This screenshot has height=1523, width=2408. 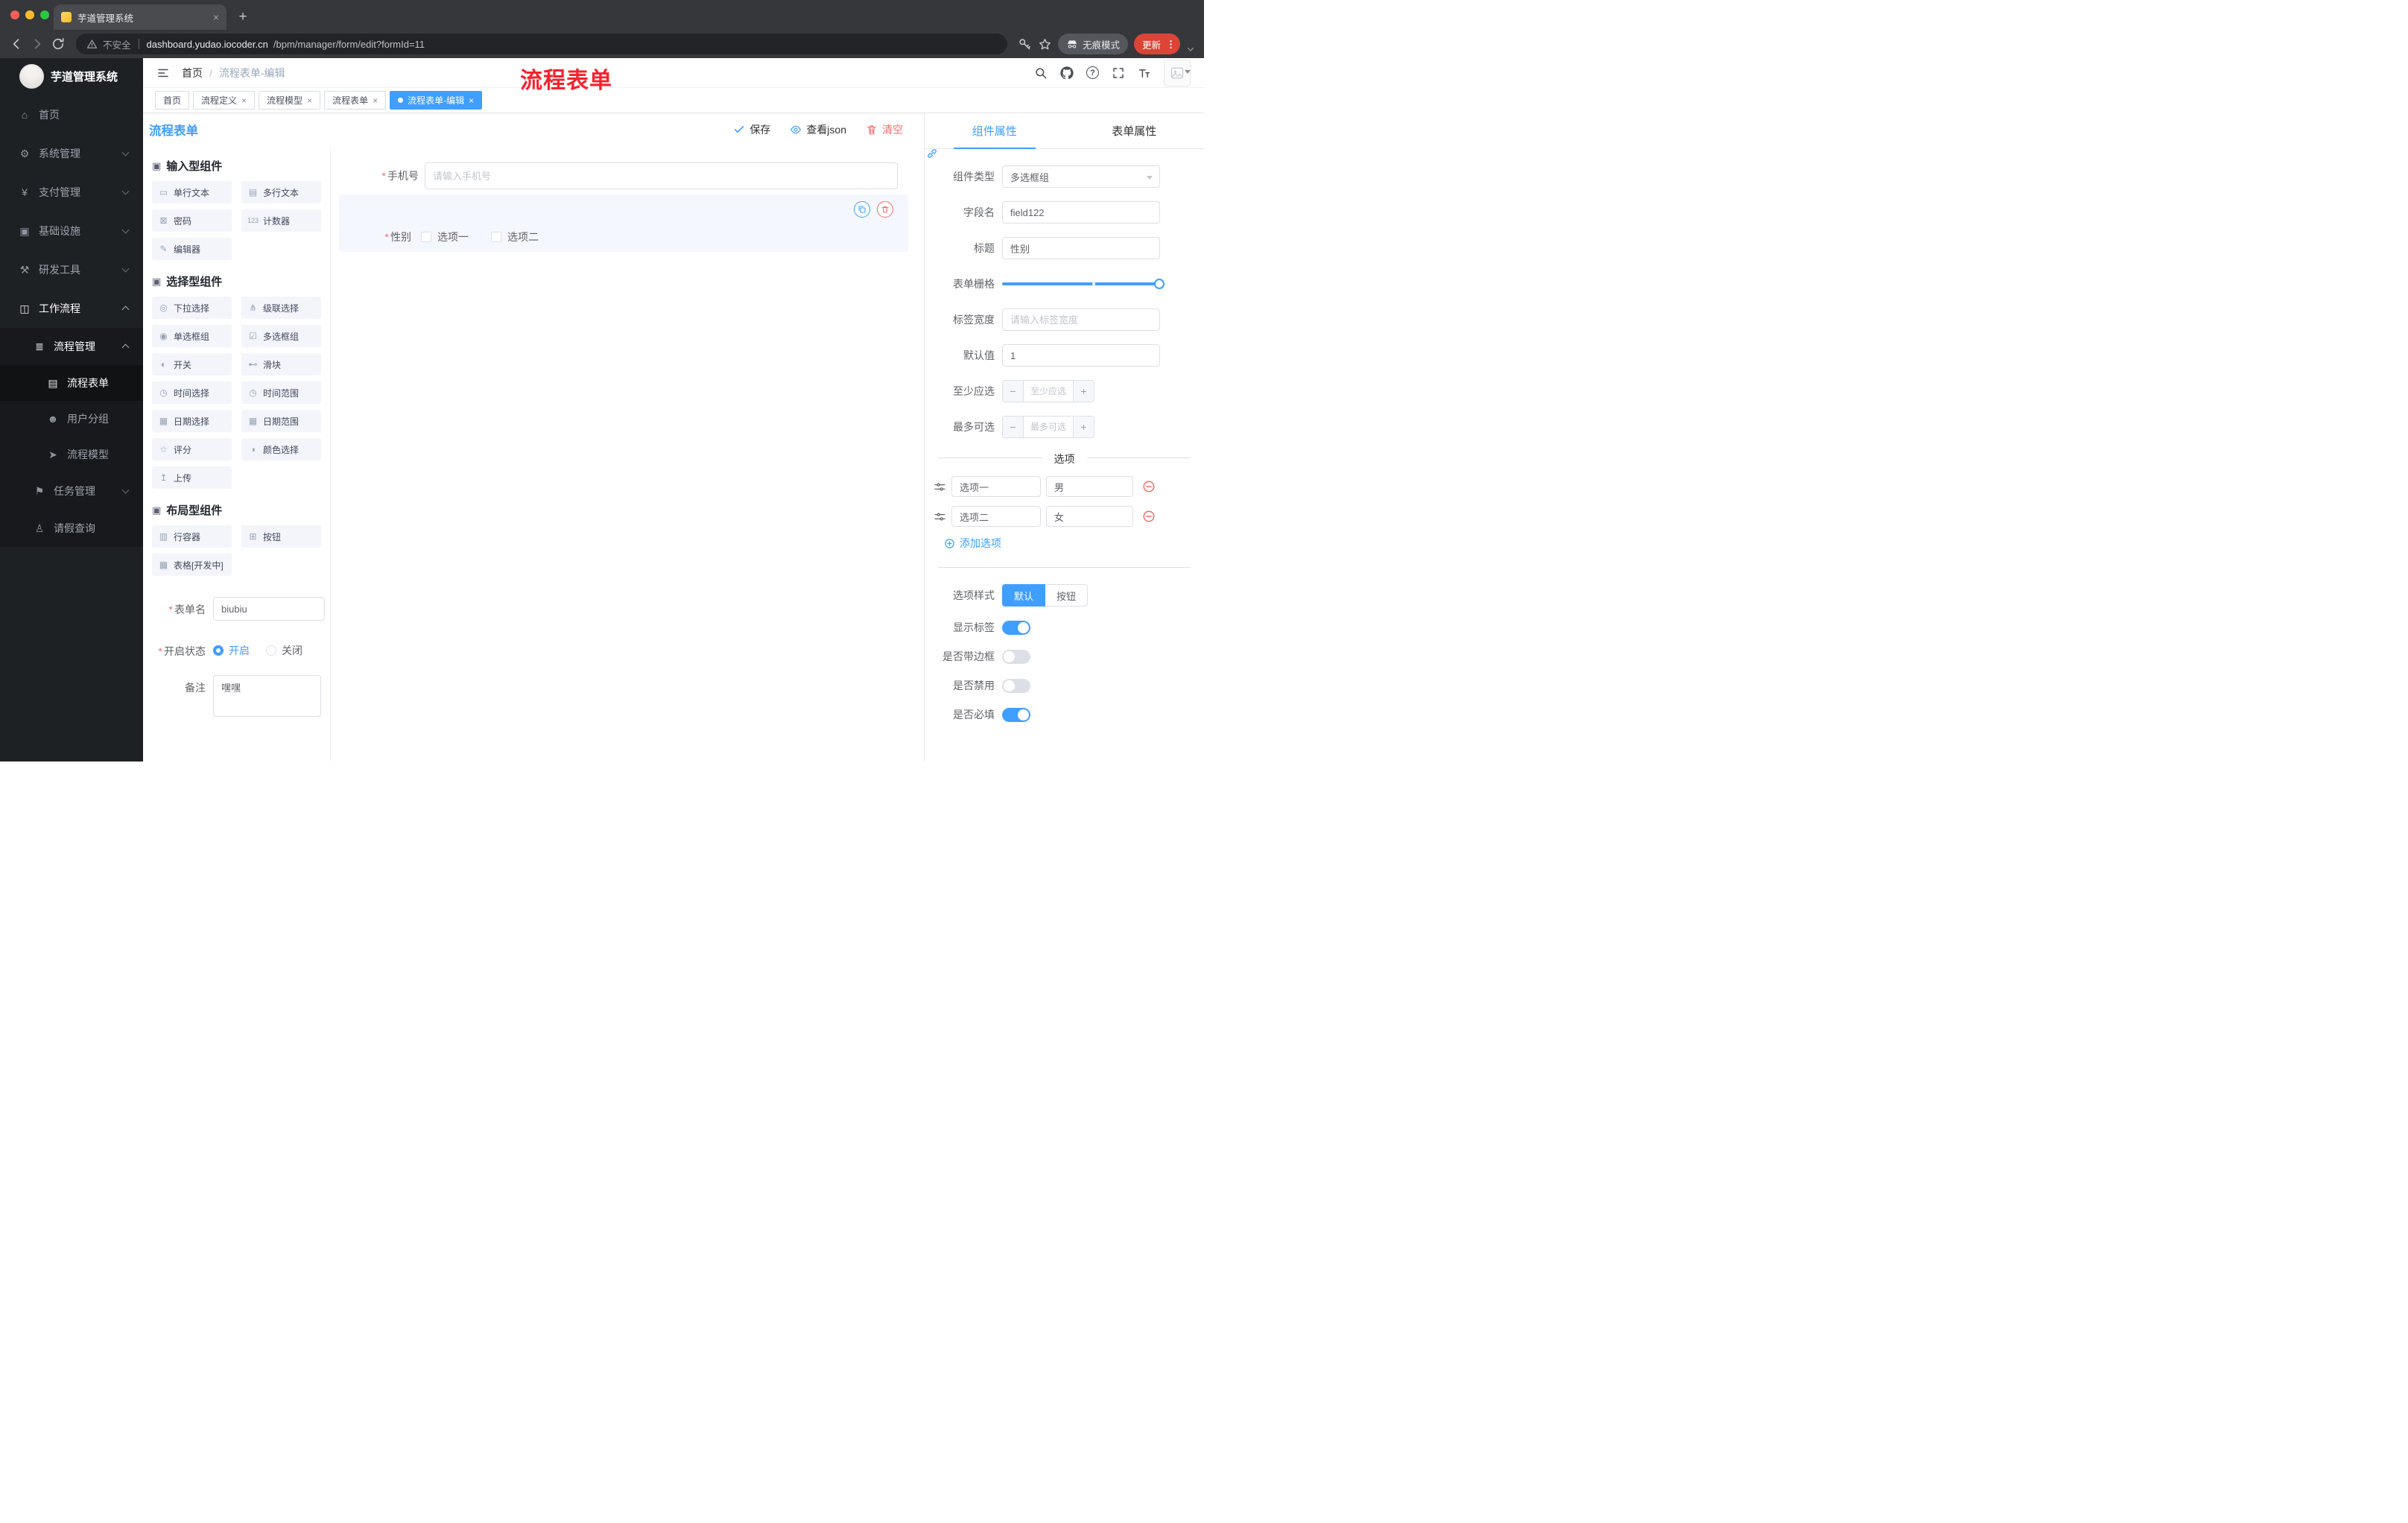 I want to click on palette-item-color-picker: ◑ 颜色选择, so click(x=281, y=449).